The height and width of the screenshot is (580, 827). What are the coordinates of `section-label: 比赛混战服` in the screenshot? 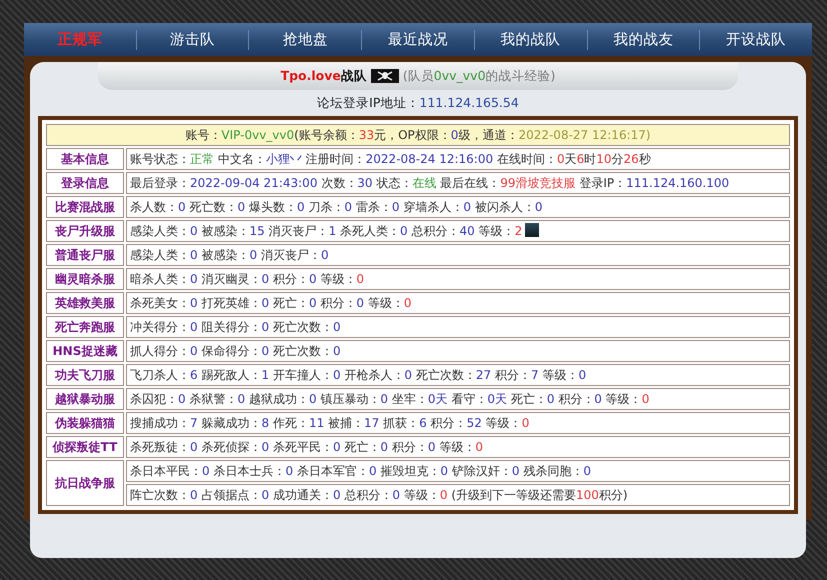 It's located at (85, 207).